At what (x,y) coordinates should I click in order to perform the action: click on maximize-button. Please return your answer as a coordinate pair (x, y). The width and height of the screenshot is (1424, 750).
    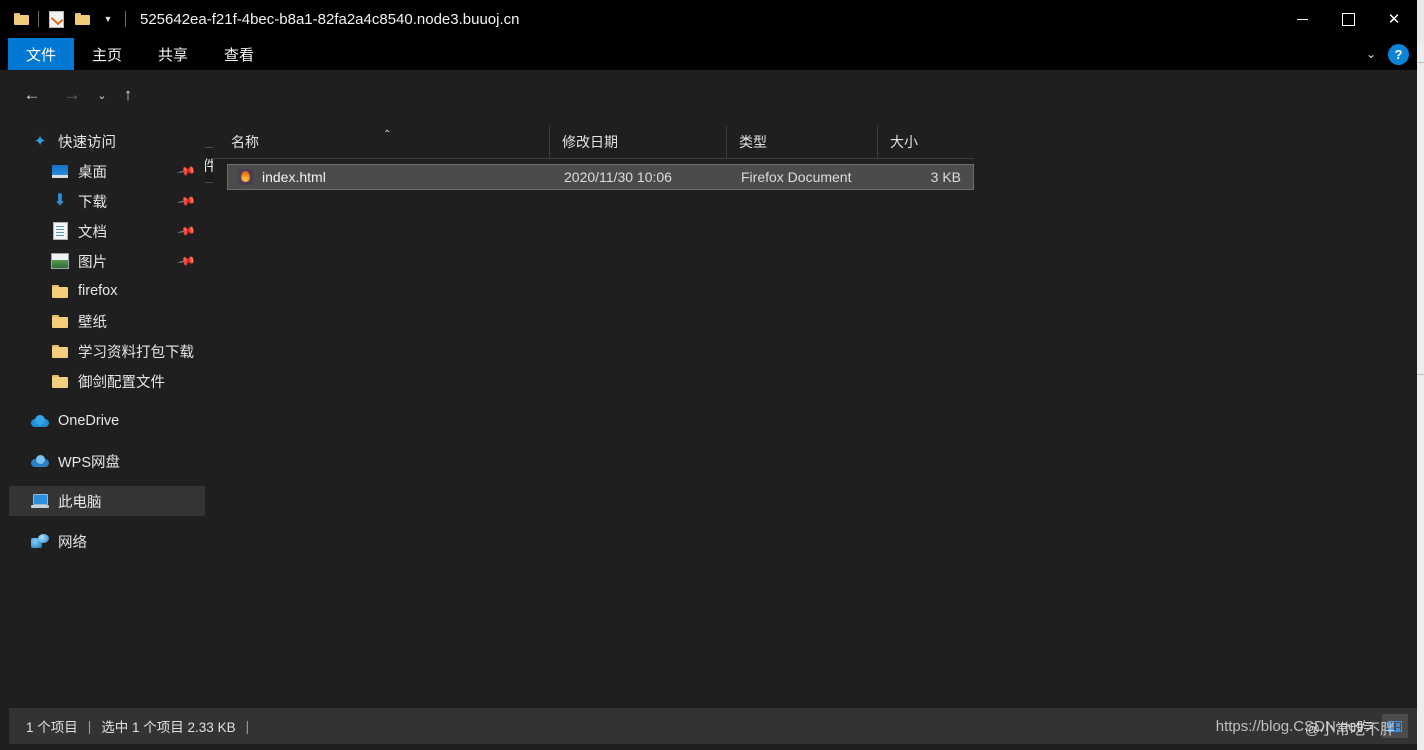
    Looking at the image, I should click on (1348, 19).